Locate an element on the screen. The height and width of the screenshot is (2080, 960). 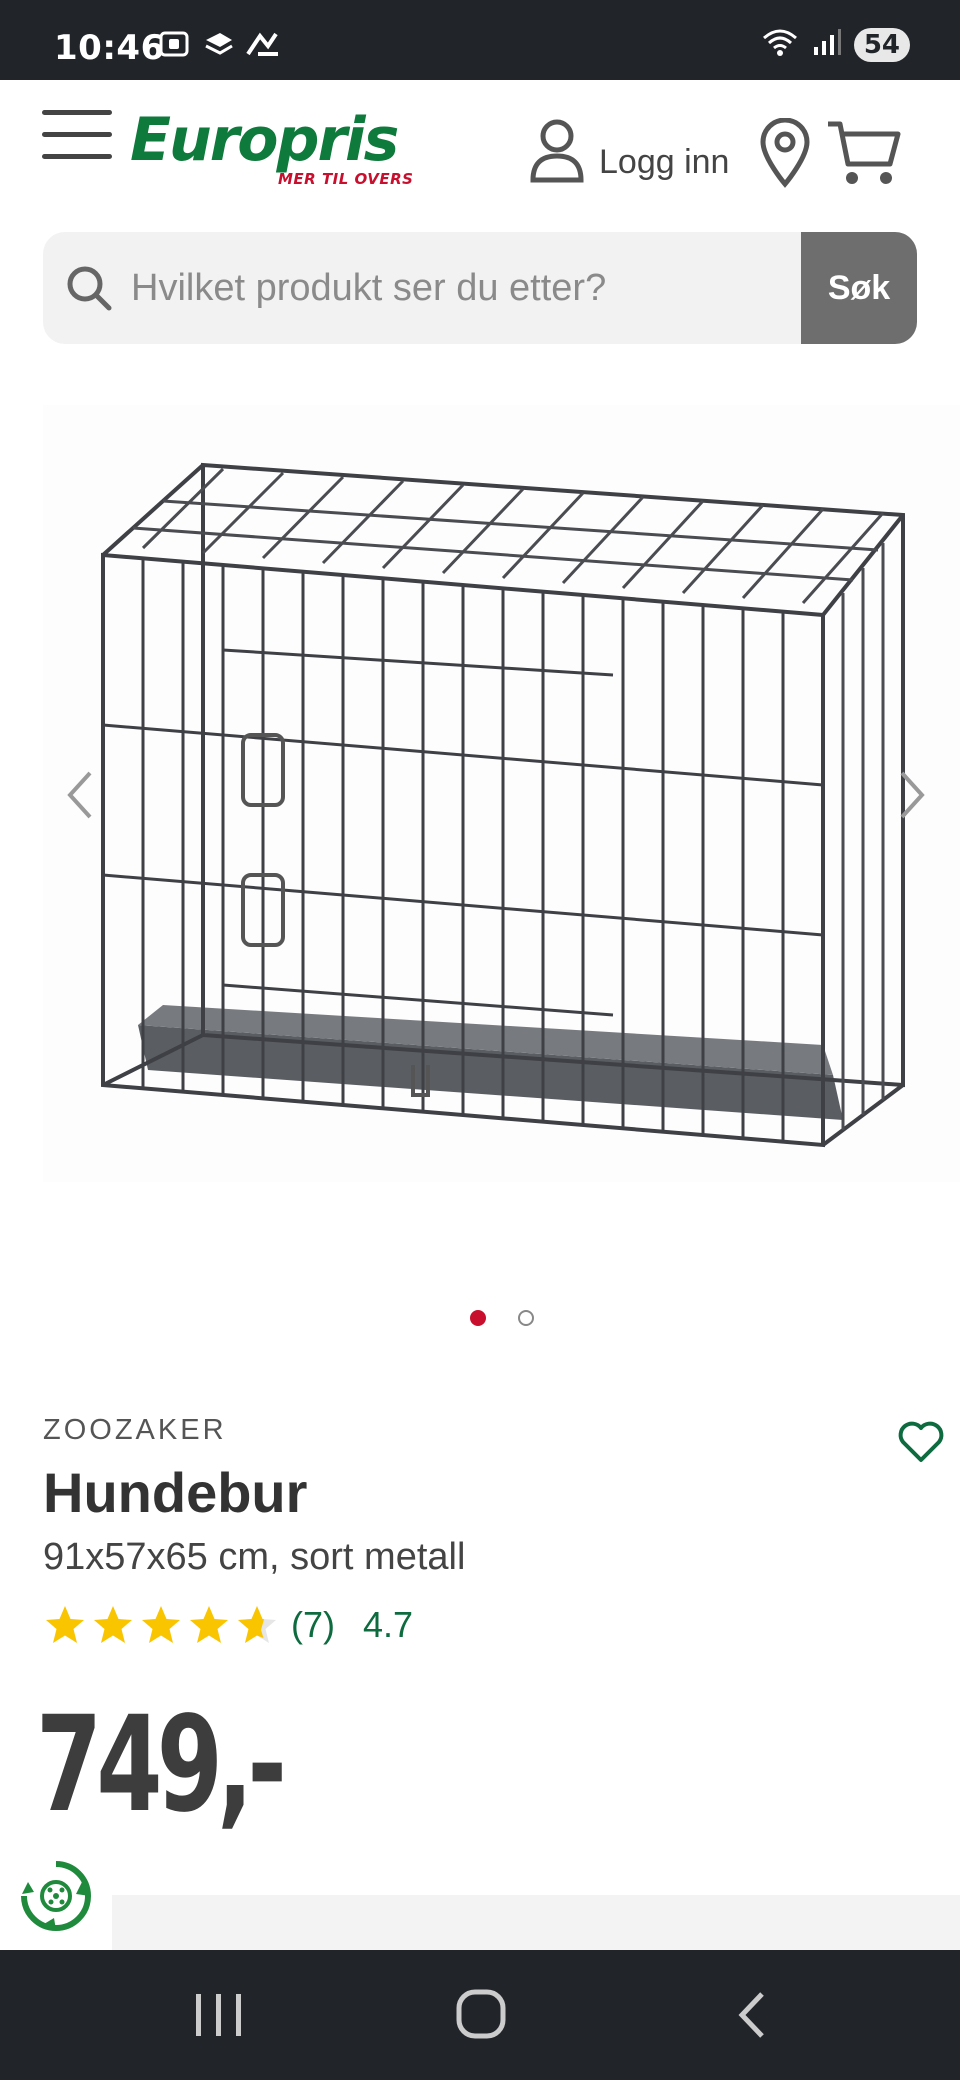
store-locator-button is located at coordinates (785, 152).